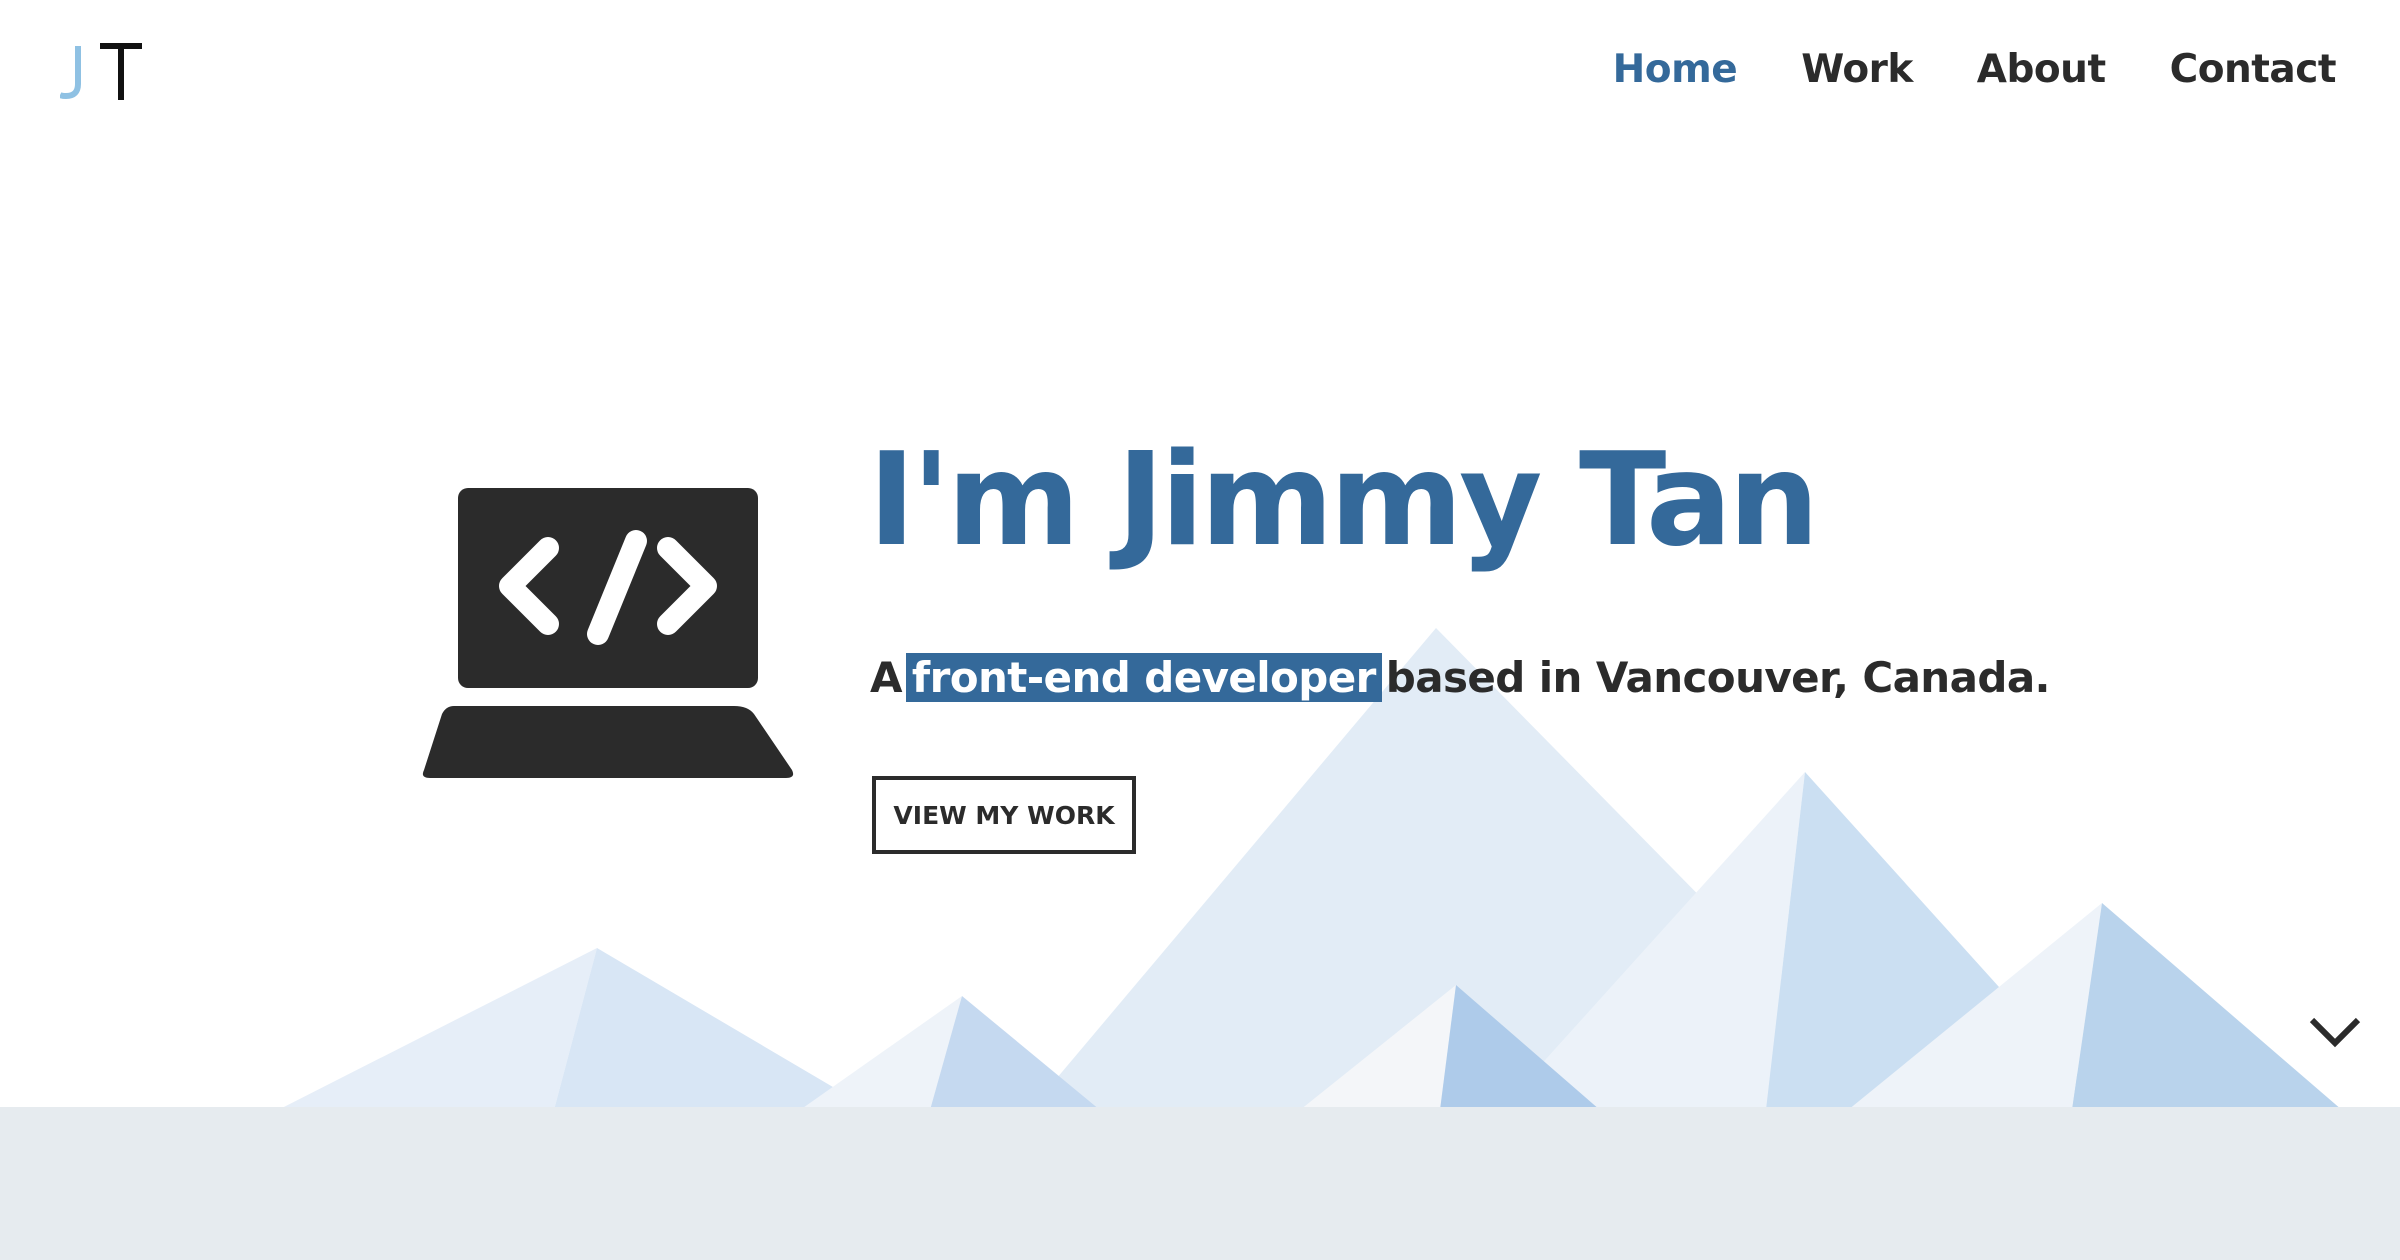 This screenshot has width=2400, height=1260. Describe the element at coordinates (1004, 815) in the screenshot. I see `view-my-work-button: VIEW MY WORK` at that location.